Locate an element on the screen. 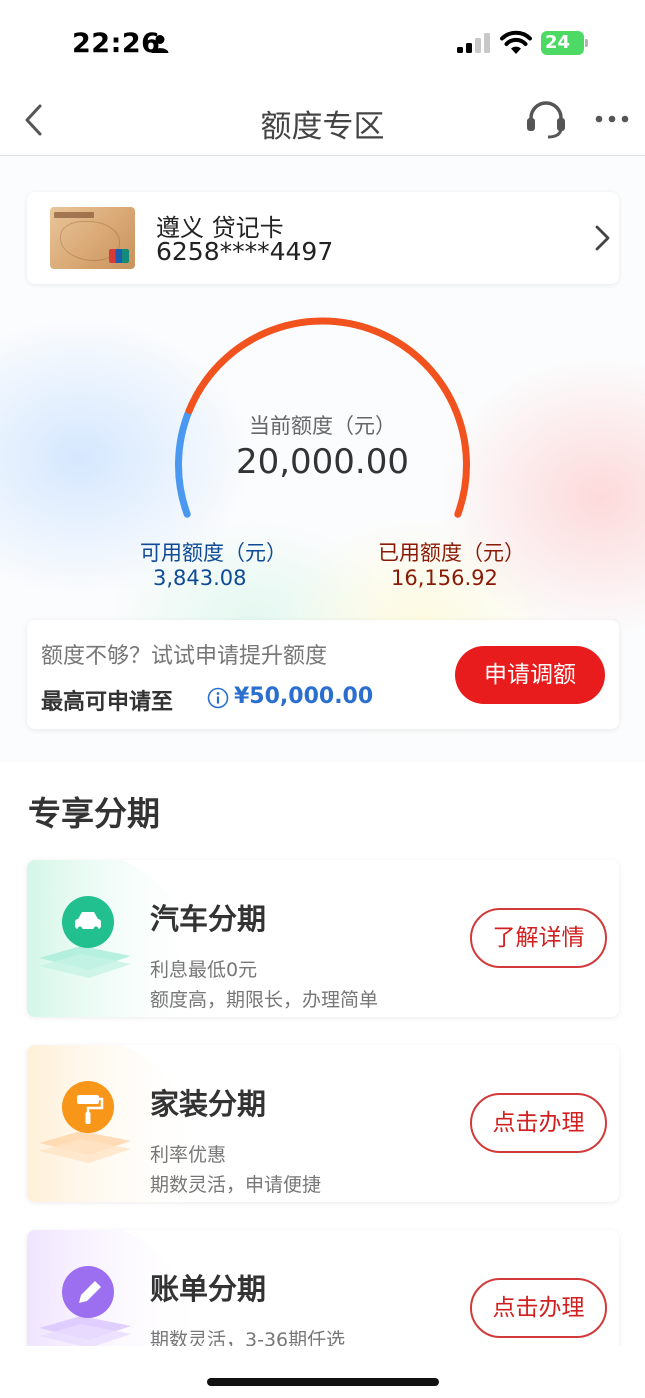 Image resolution: width=645 pixels, height=1398 pixels. card-selector: 遵义 贷记卡 6258****4497 is located at coordinates (323, 238).